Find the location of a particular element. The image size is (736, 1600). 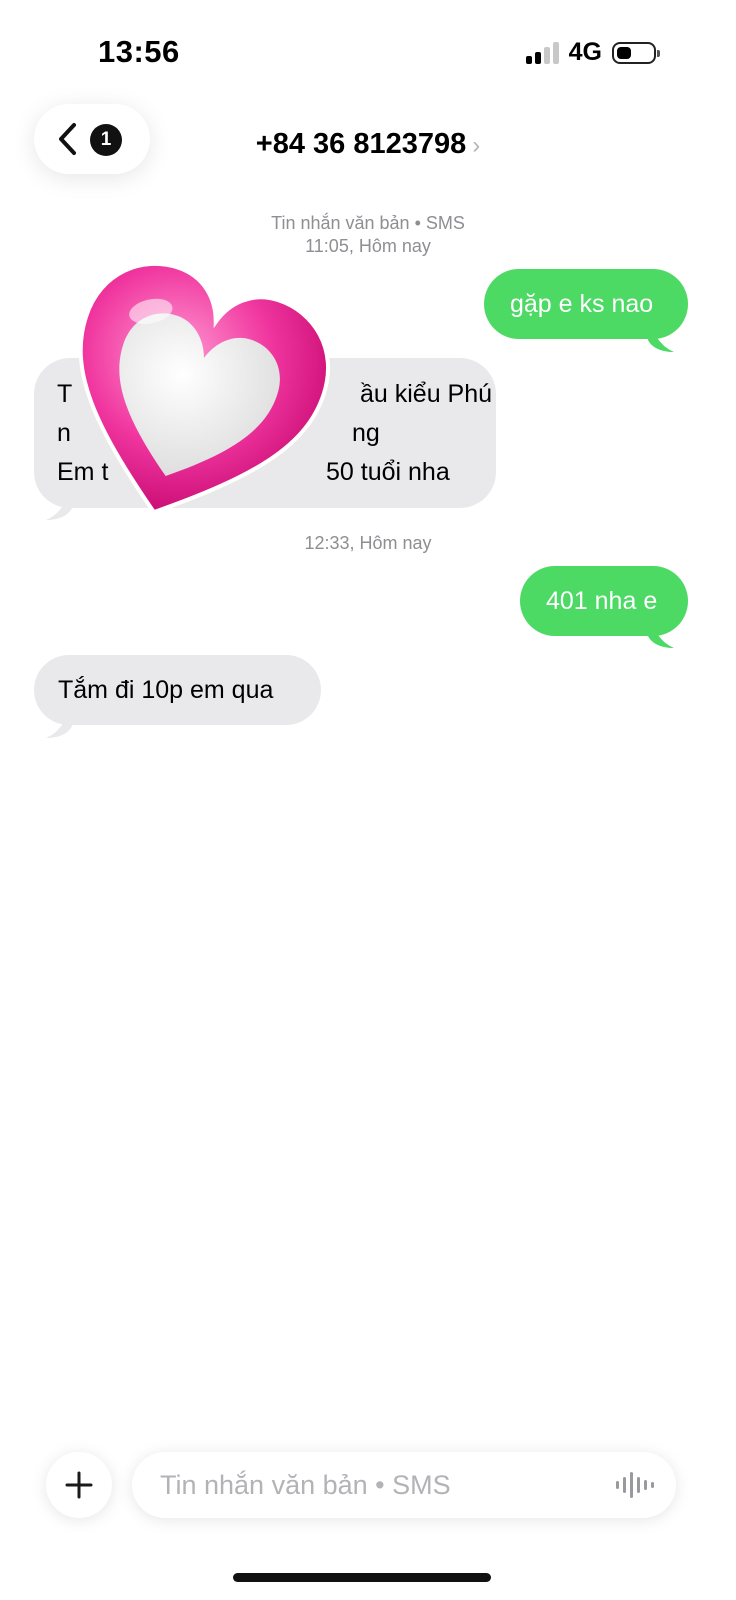

message-text-part: ng is located at coordinates (366, 433).